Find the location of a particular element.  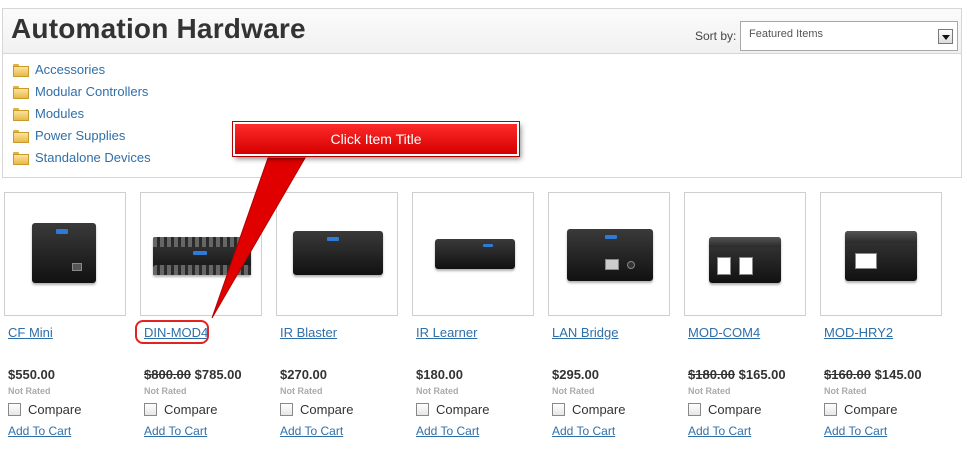

product-title: MOD-COM4 is located at coordinates (724, 332).